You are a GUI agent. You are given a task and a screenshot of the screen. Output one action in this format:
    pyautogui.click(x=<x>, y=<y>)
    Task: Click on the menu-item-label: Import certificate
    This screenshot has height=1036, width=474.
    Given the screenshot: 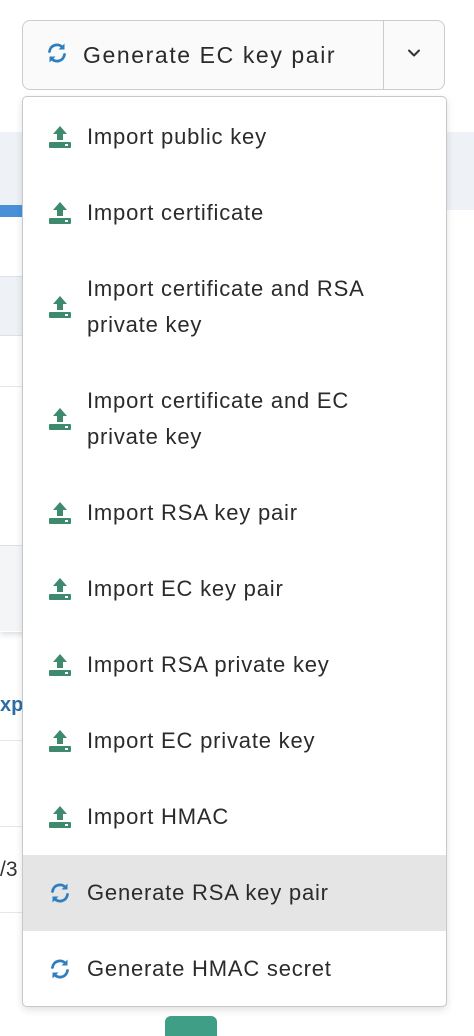 What is the action you would take?
    pyautogui.click(x=176, y=212)
    